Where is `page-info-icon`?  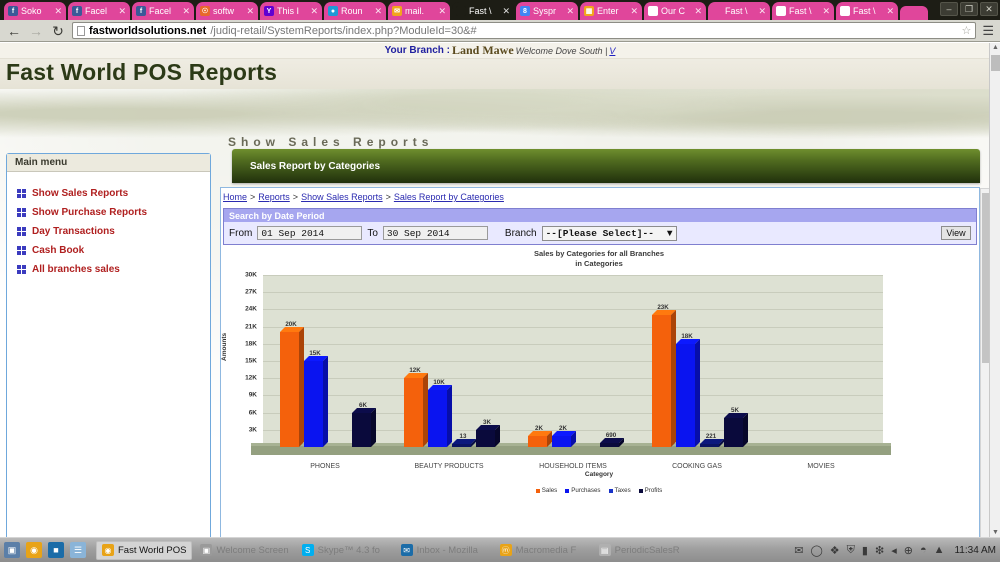 page-info-icon is located at coordinates (81, 30).